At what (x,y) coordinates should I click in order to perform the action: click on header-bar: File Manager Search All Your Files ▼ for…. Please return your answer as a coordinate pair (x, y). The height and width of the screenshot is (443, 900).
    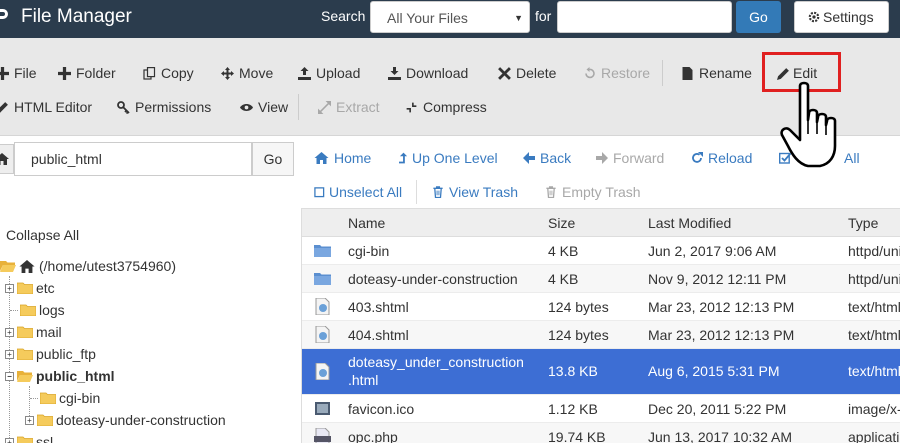
    Looking at the image, I should click on (450, 19).